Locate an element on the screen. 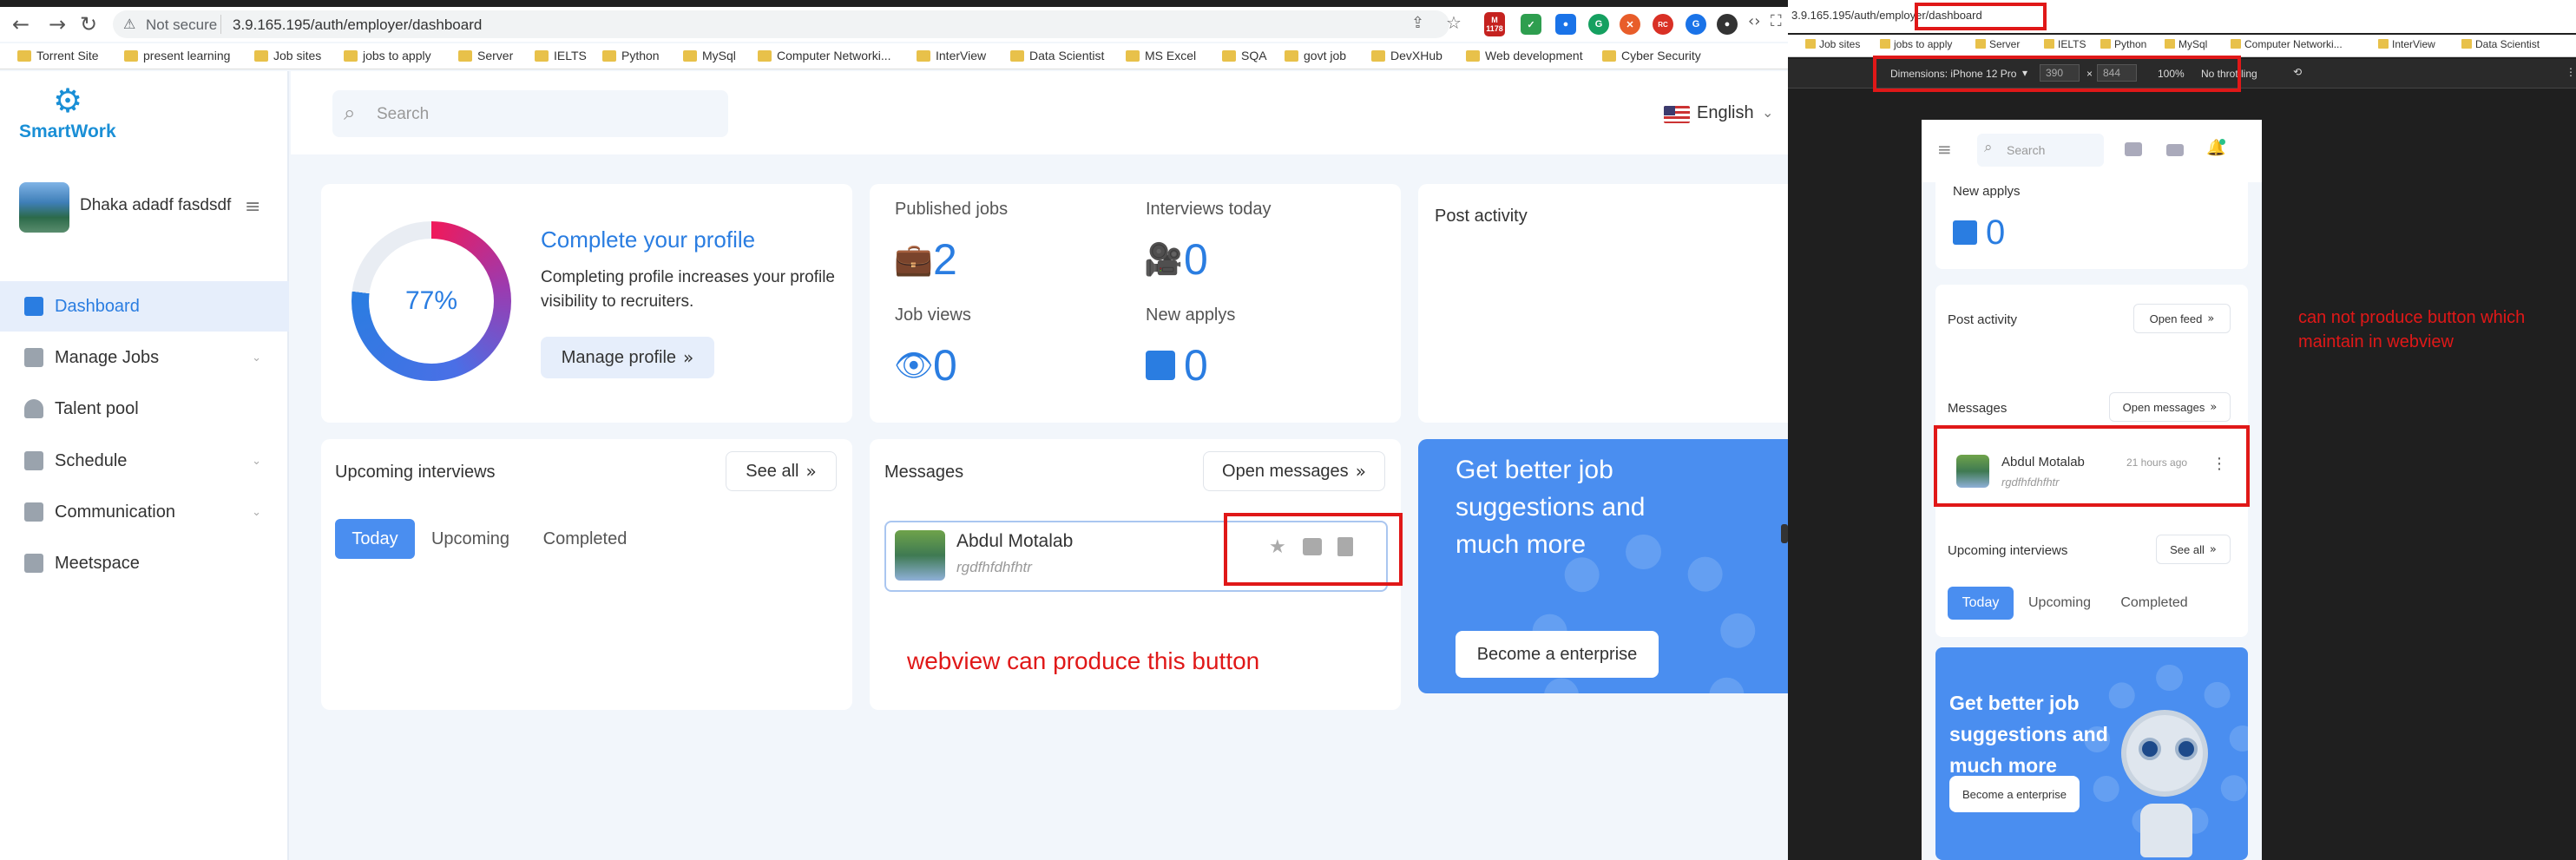 The height and width of the screenshot is (860, 2576). rotate-icon: ⟲ is located at coordinates (2298, 72).